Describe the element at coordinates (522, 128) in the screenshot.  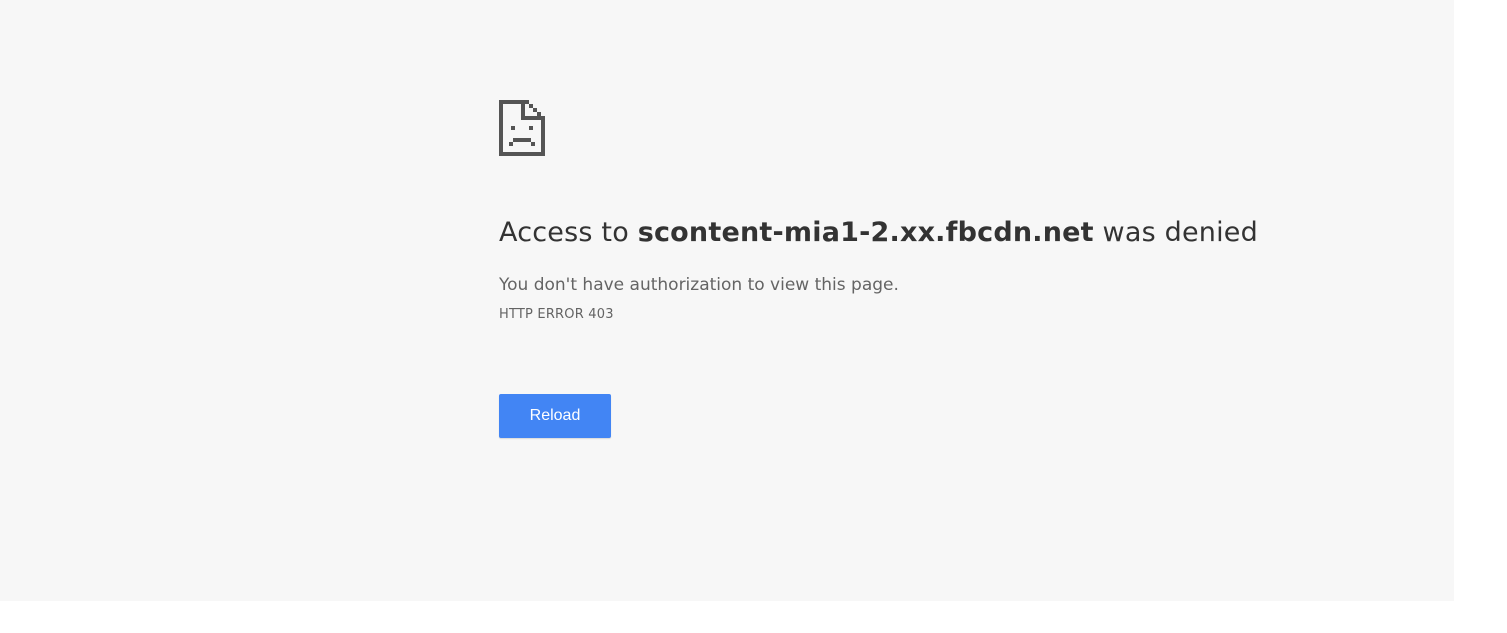
I see `sad-document-icon` at that location.